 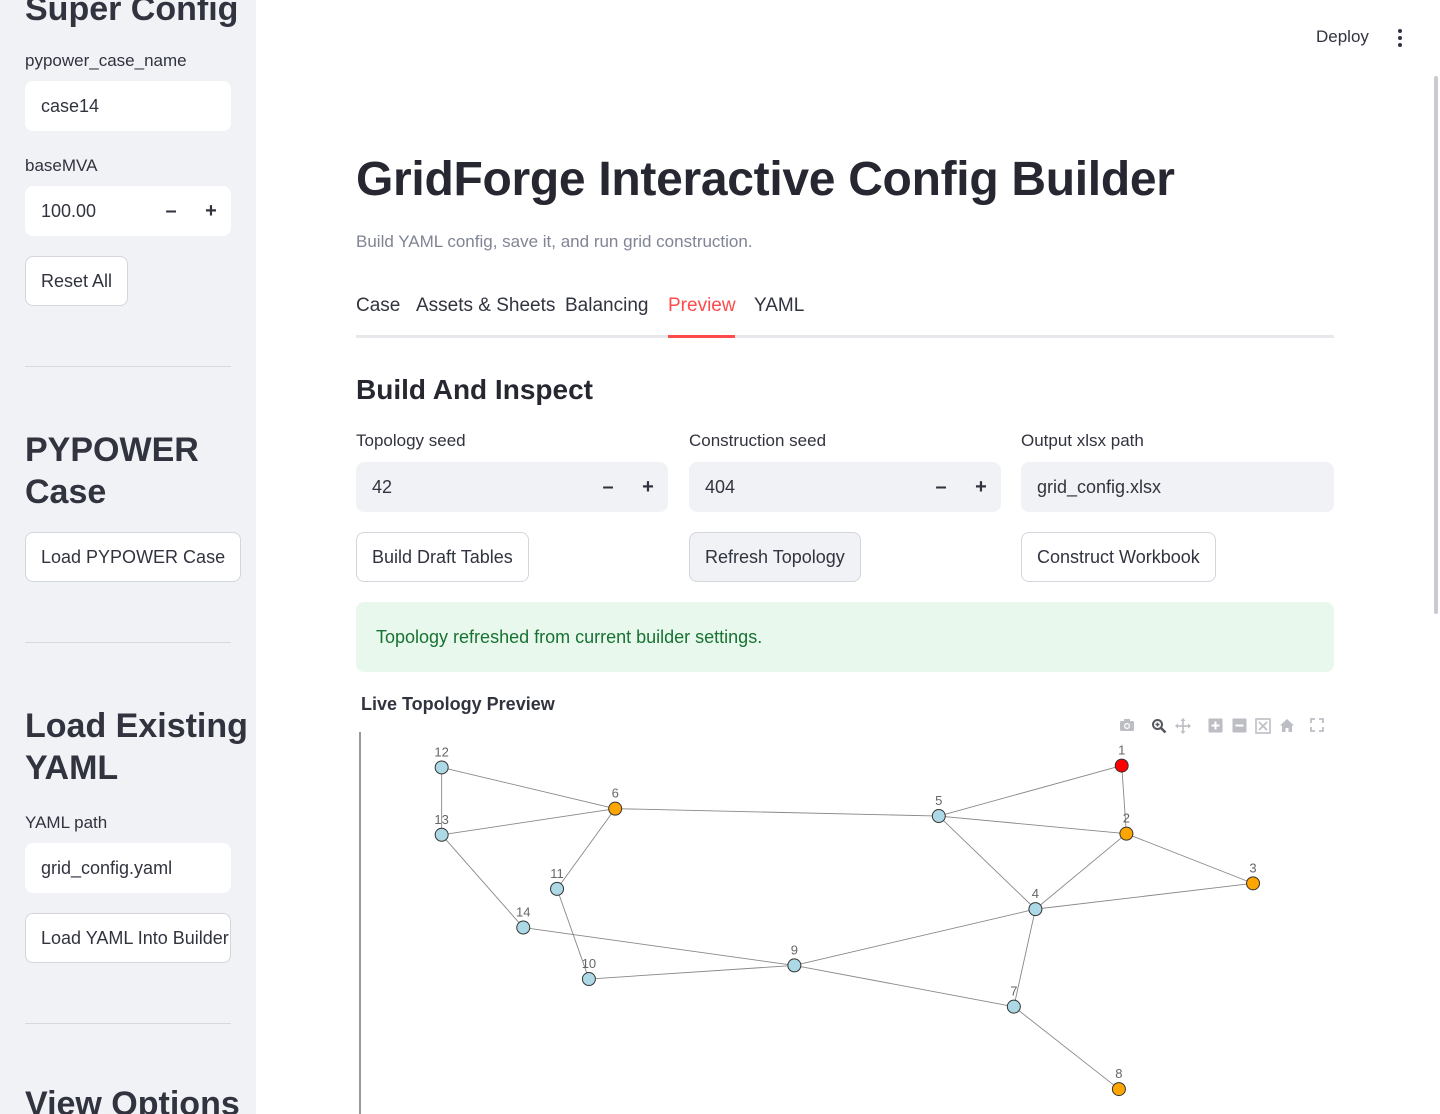 What do you see at coordinates (1436, 345) in the screenshot?
I see `main-scrollbar` at bounding box center [1436, 345].